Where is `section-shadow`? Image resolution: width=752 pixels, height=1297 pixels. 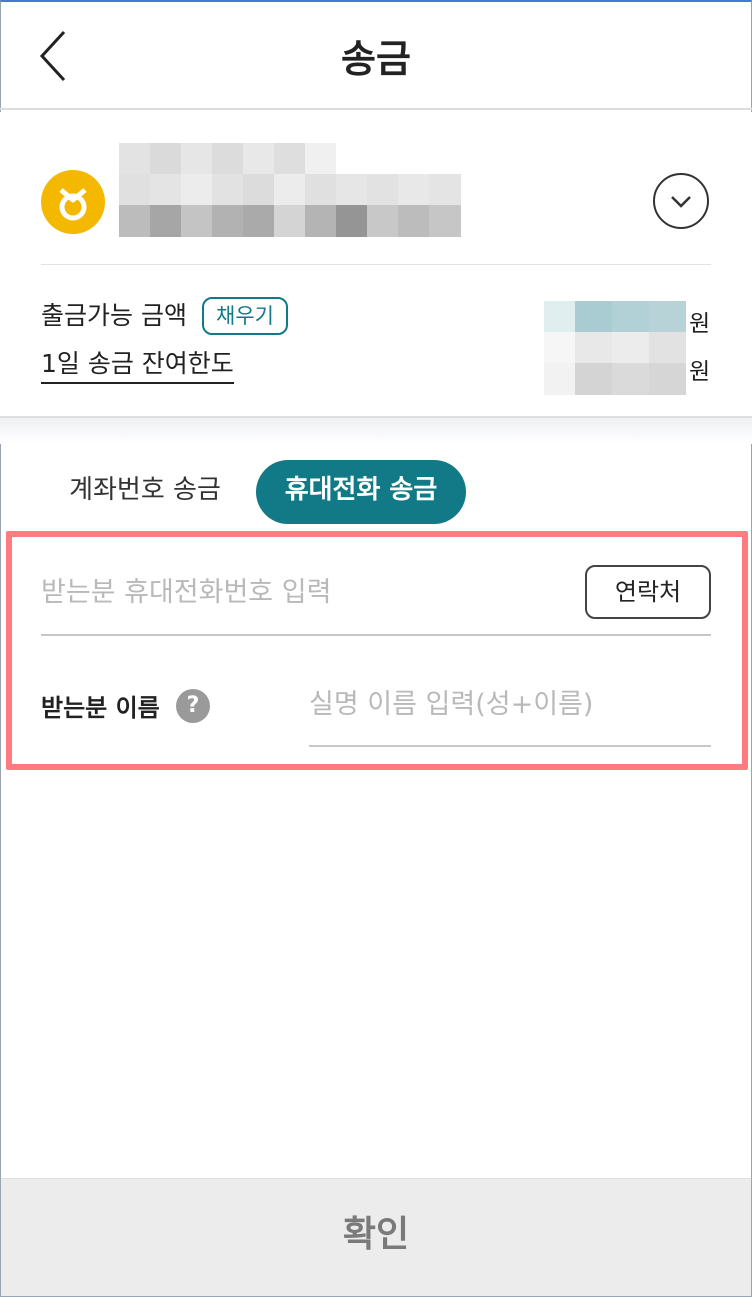
section-shadow is located at coordinates (376, 431).